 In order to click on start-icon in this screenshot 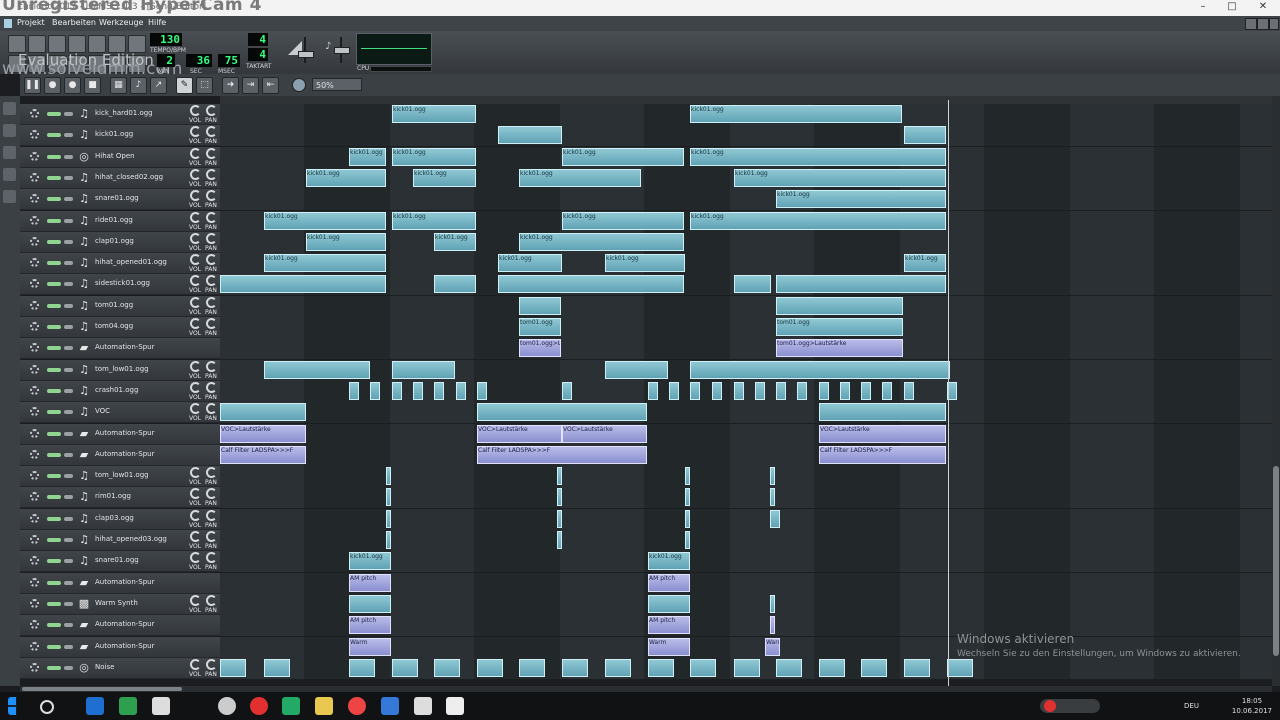, I will do `click(12, 706)`.